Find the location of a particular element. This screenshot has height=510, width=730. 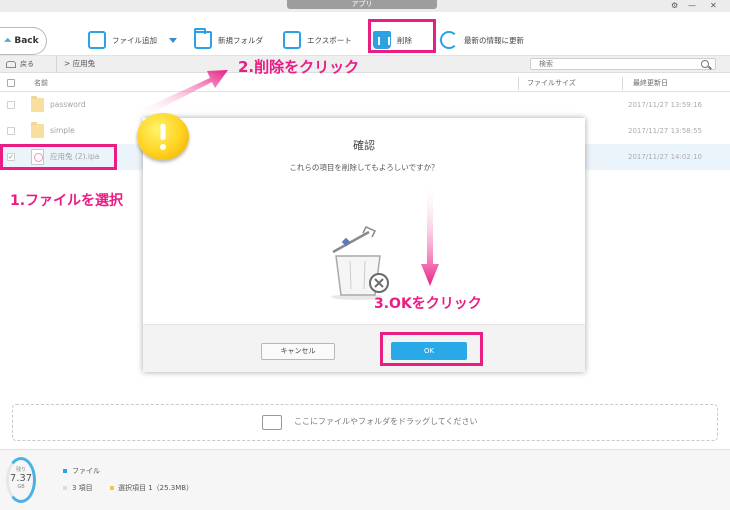

storage-value: 7.37 is located at coordinates (21, 478).